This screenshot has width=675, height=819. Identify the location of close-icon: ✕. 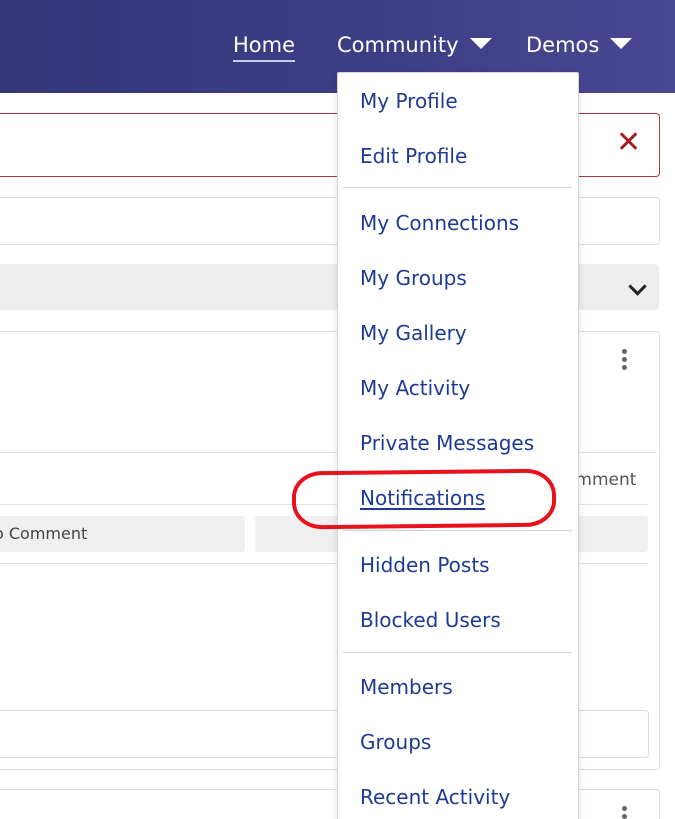
(628, 143).